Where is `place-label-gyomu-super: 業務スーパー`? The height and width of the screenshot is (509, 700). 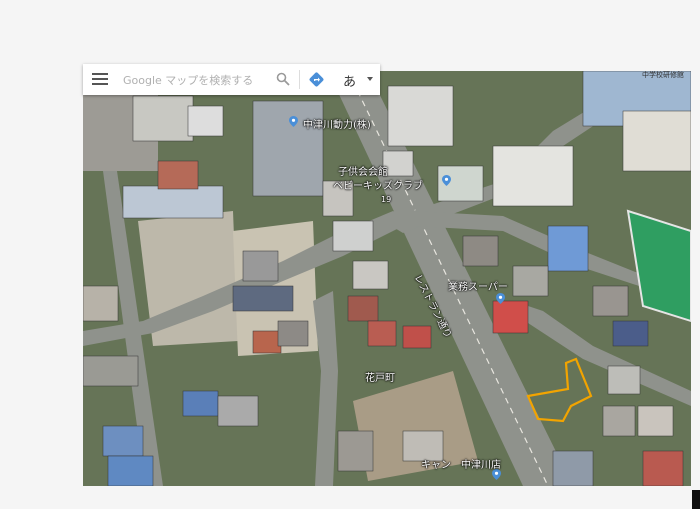 place-label-gyomu-super: 業務スーパー is located at coordinates (478, 285).